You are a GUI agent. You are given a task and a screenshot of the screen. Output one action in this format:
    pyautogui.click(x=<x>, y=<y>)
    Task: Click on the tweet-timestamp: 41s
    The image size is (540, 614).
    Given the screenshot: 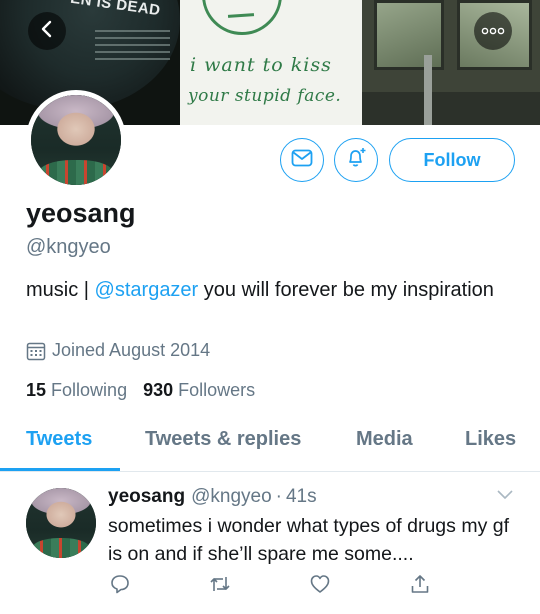 What is the action you would take?
    pyautogui.click(x=301, y=497)
    